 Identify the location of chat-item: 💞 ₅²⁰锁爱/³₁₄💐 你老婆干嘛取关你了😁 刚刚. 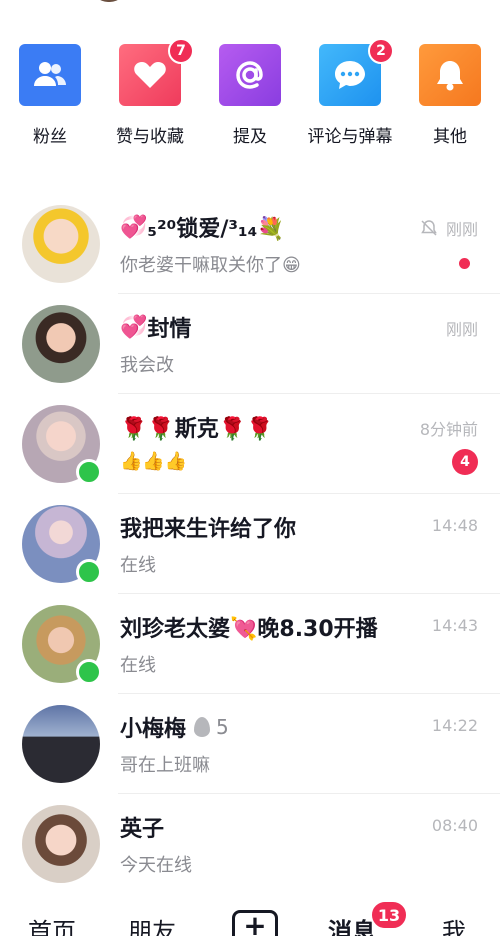
(250, 244).